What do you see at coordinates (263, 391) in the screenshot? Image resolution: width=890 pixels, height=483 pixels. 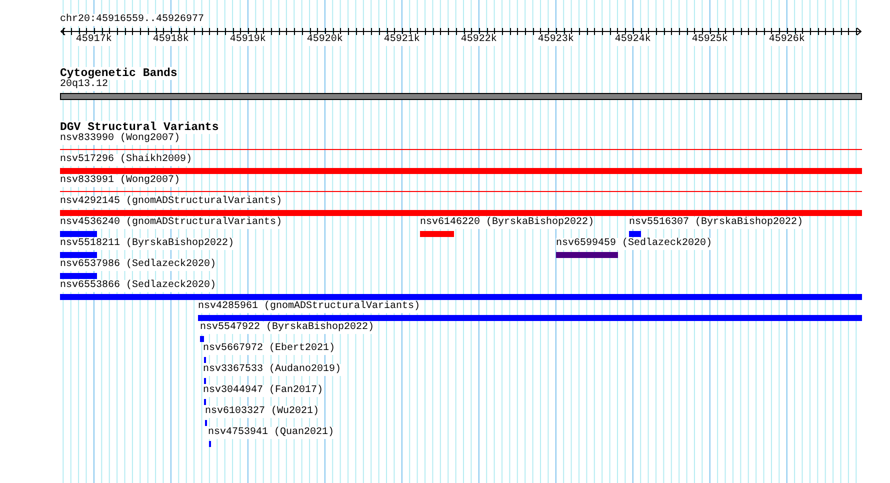 I see `variant-label: nsv3044947 (Fan2017)` at bounding box center [263, 391].